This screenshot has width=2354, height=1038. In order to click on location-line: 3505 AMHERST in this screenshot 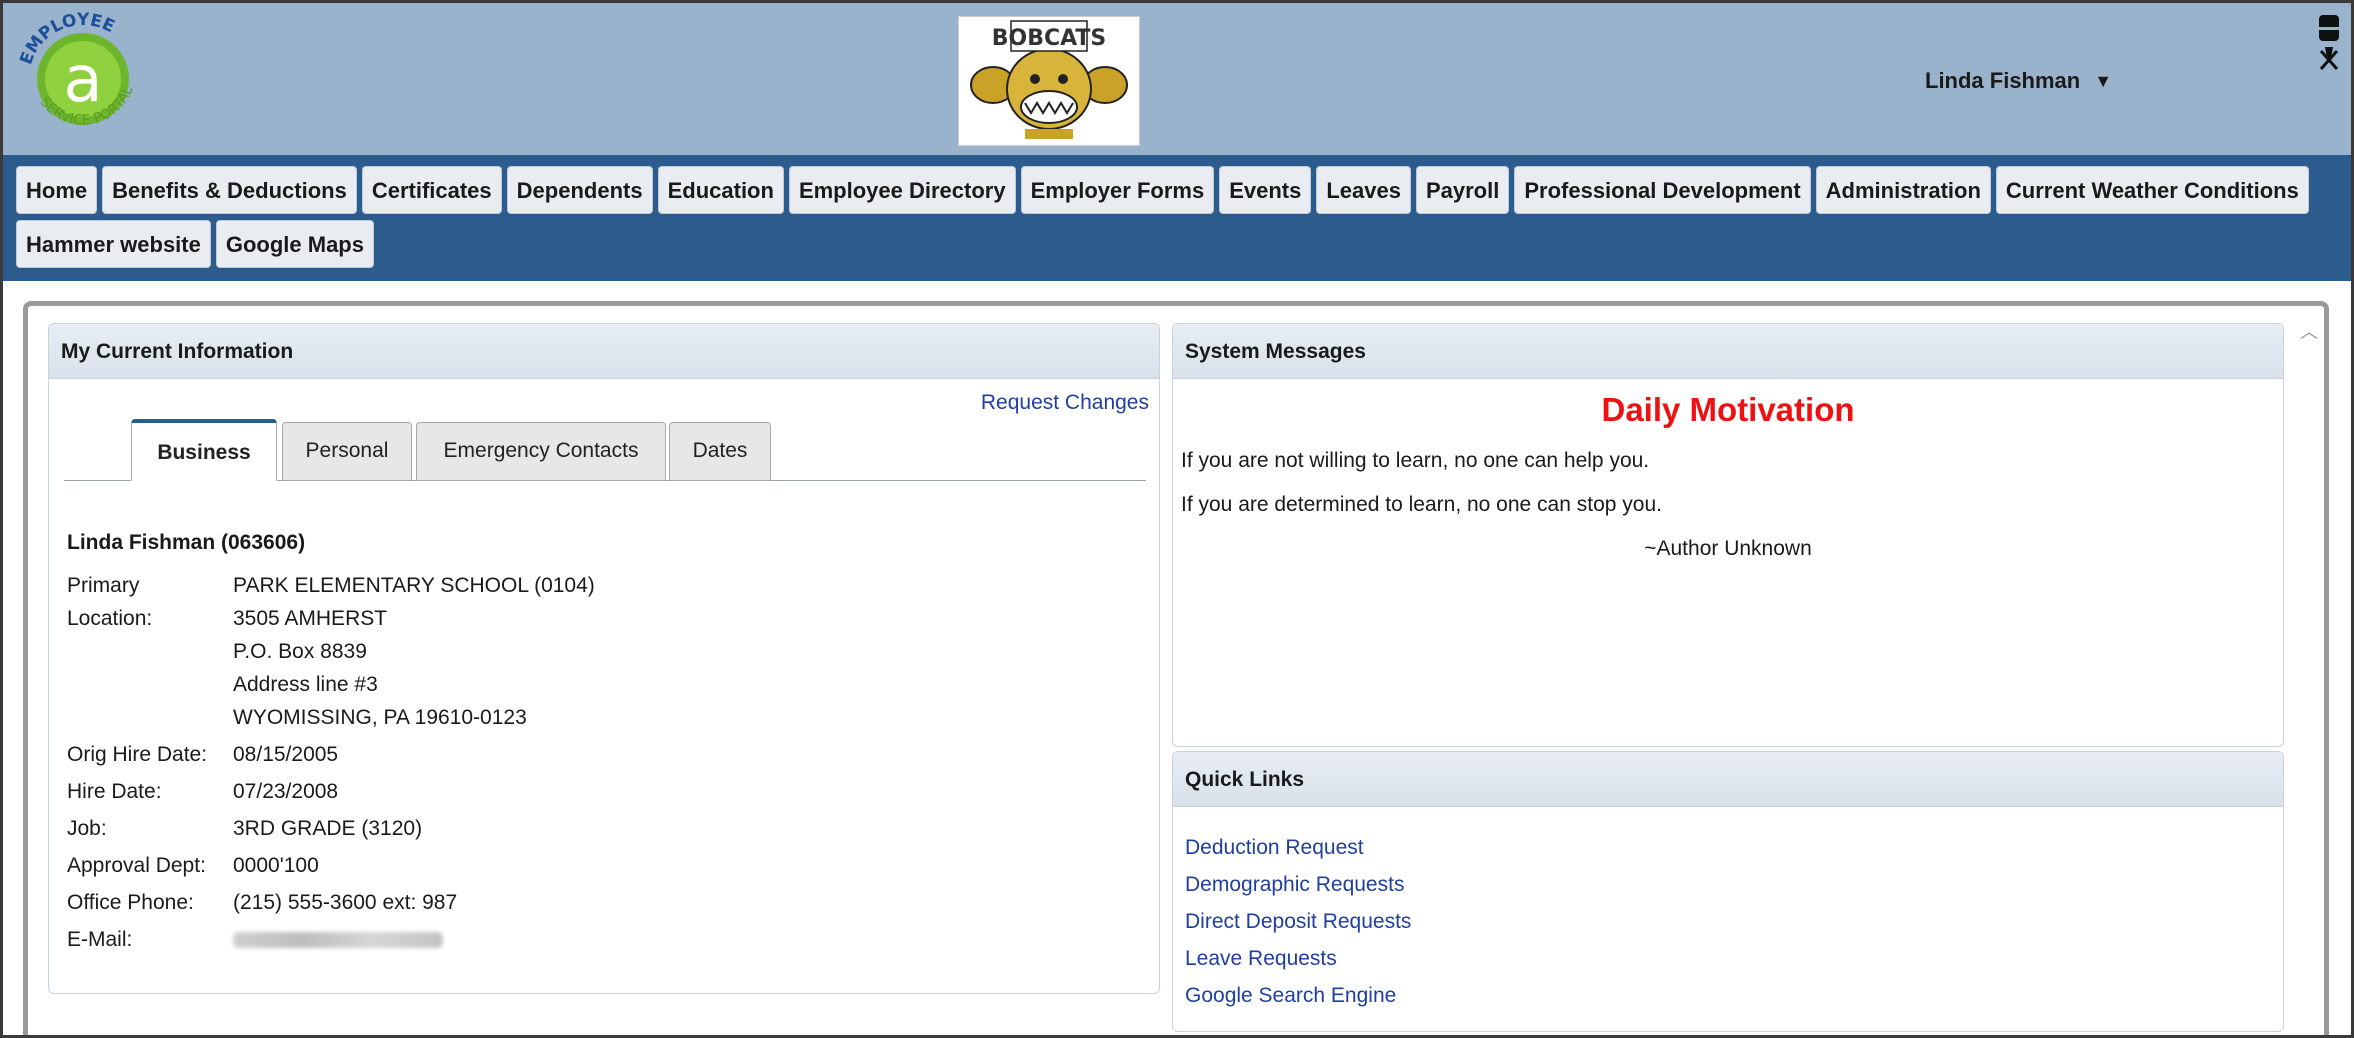, I will do `click(310, 618)`.